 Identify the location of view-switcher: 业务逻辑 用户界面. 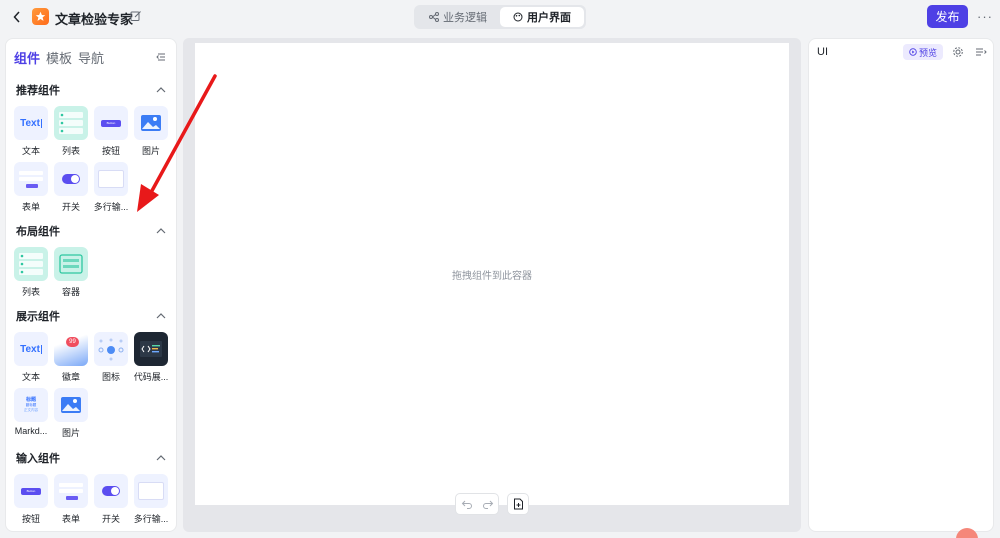
(500, 17).